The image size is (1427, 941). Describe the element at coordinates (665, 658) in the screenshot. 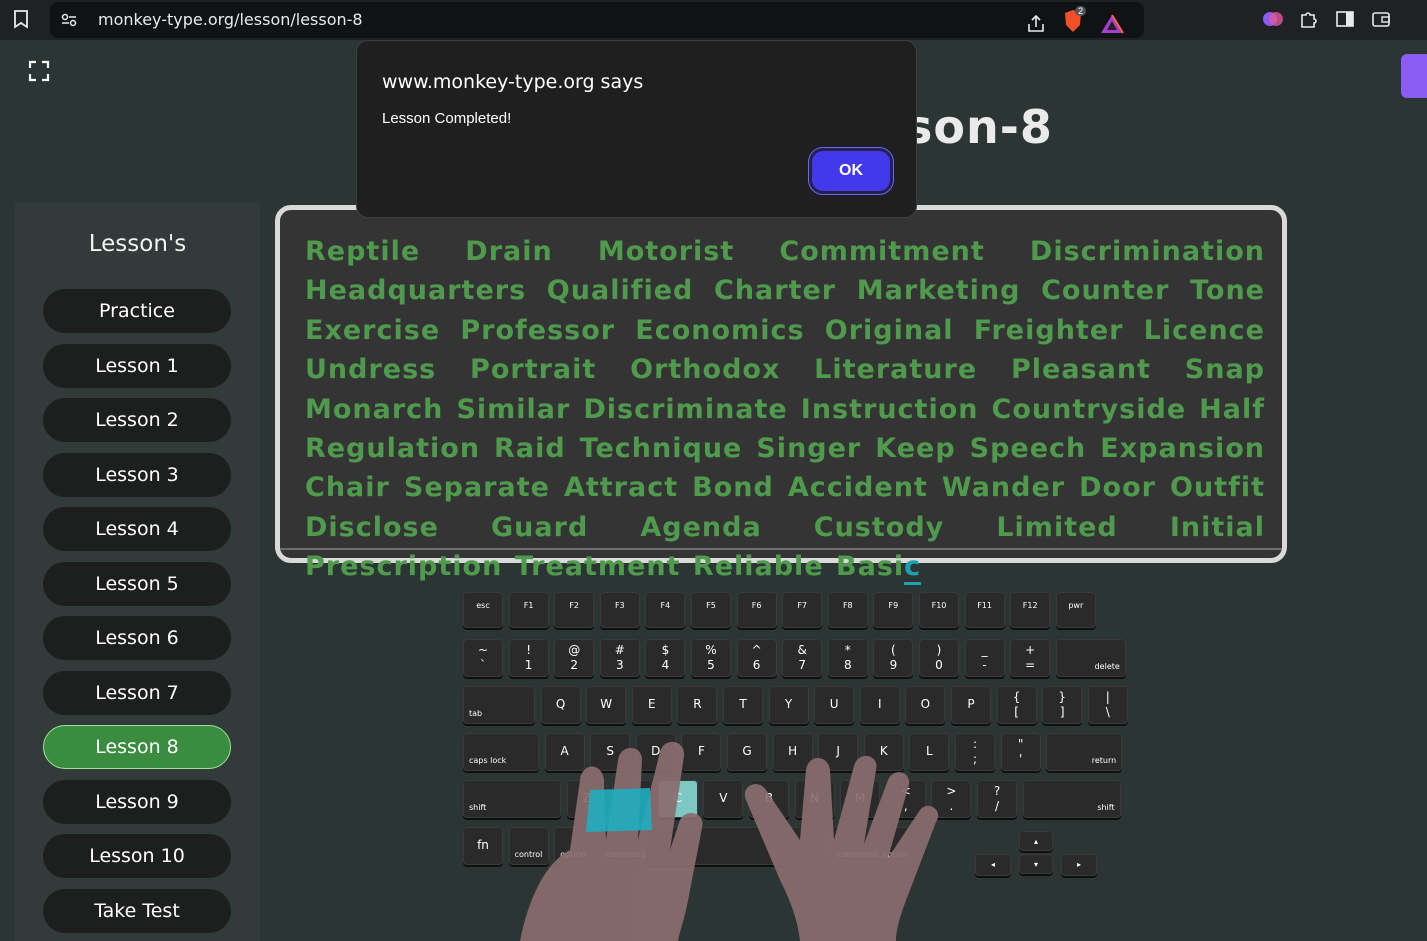

I see `key--4: $4` at that location.